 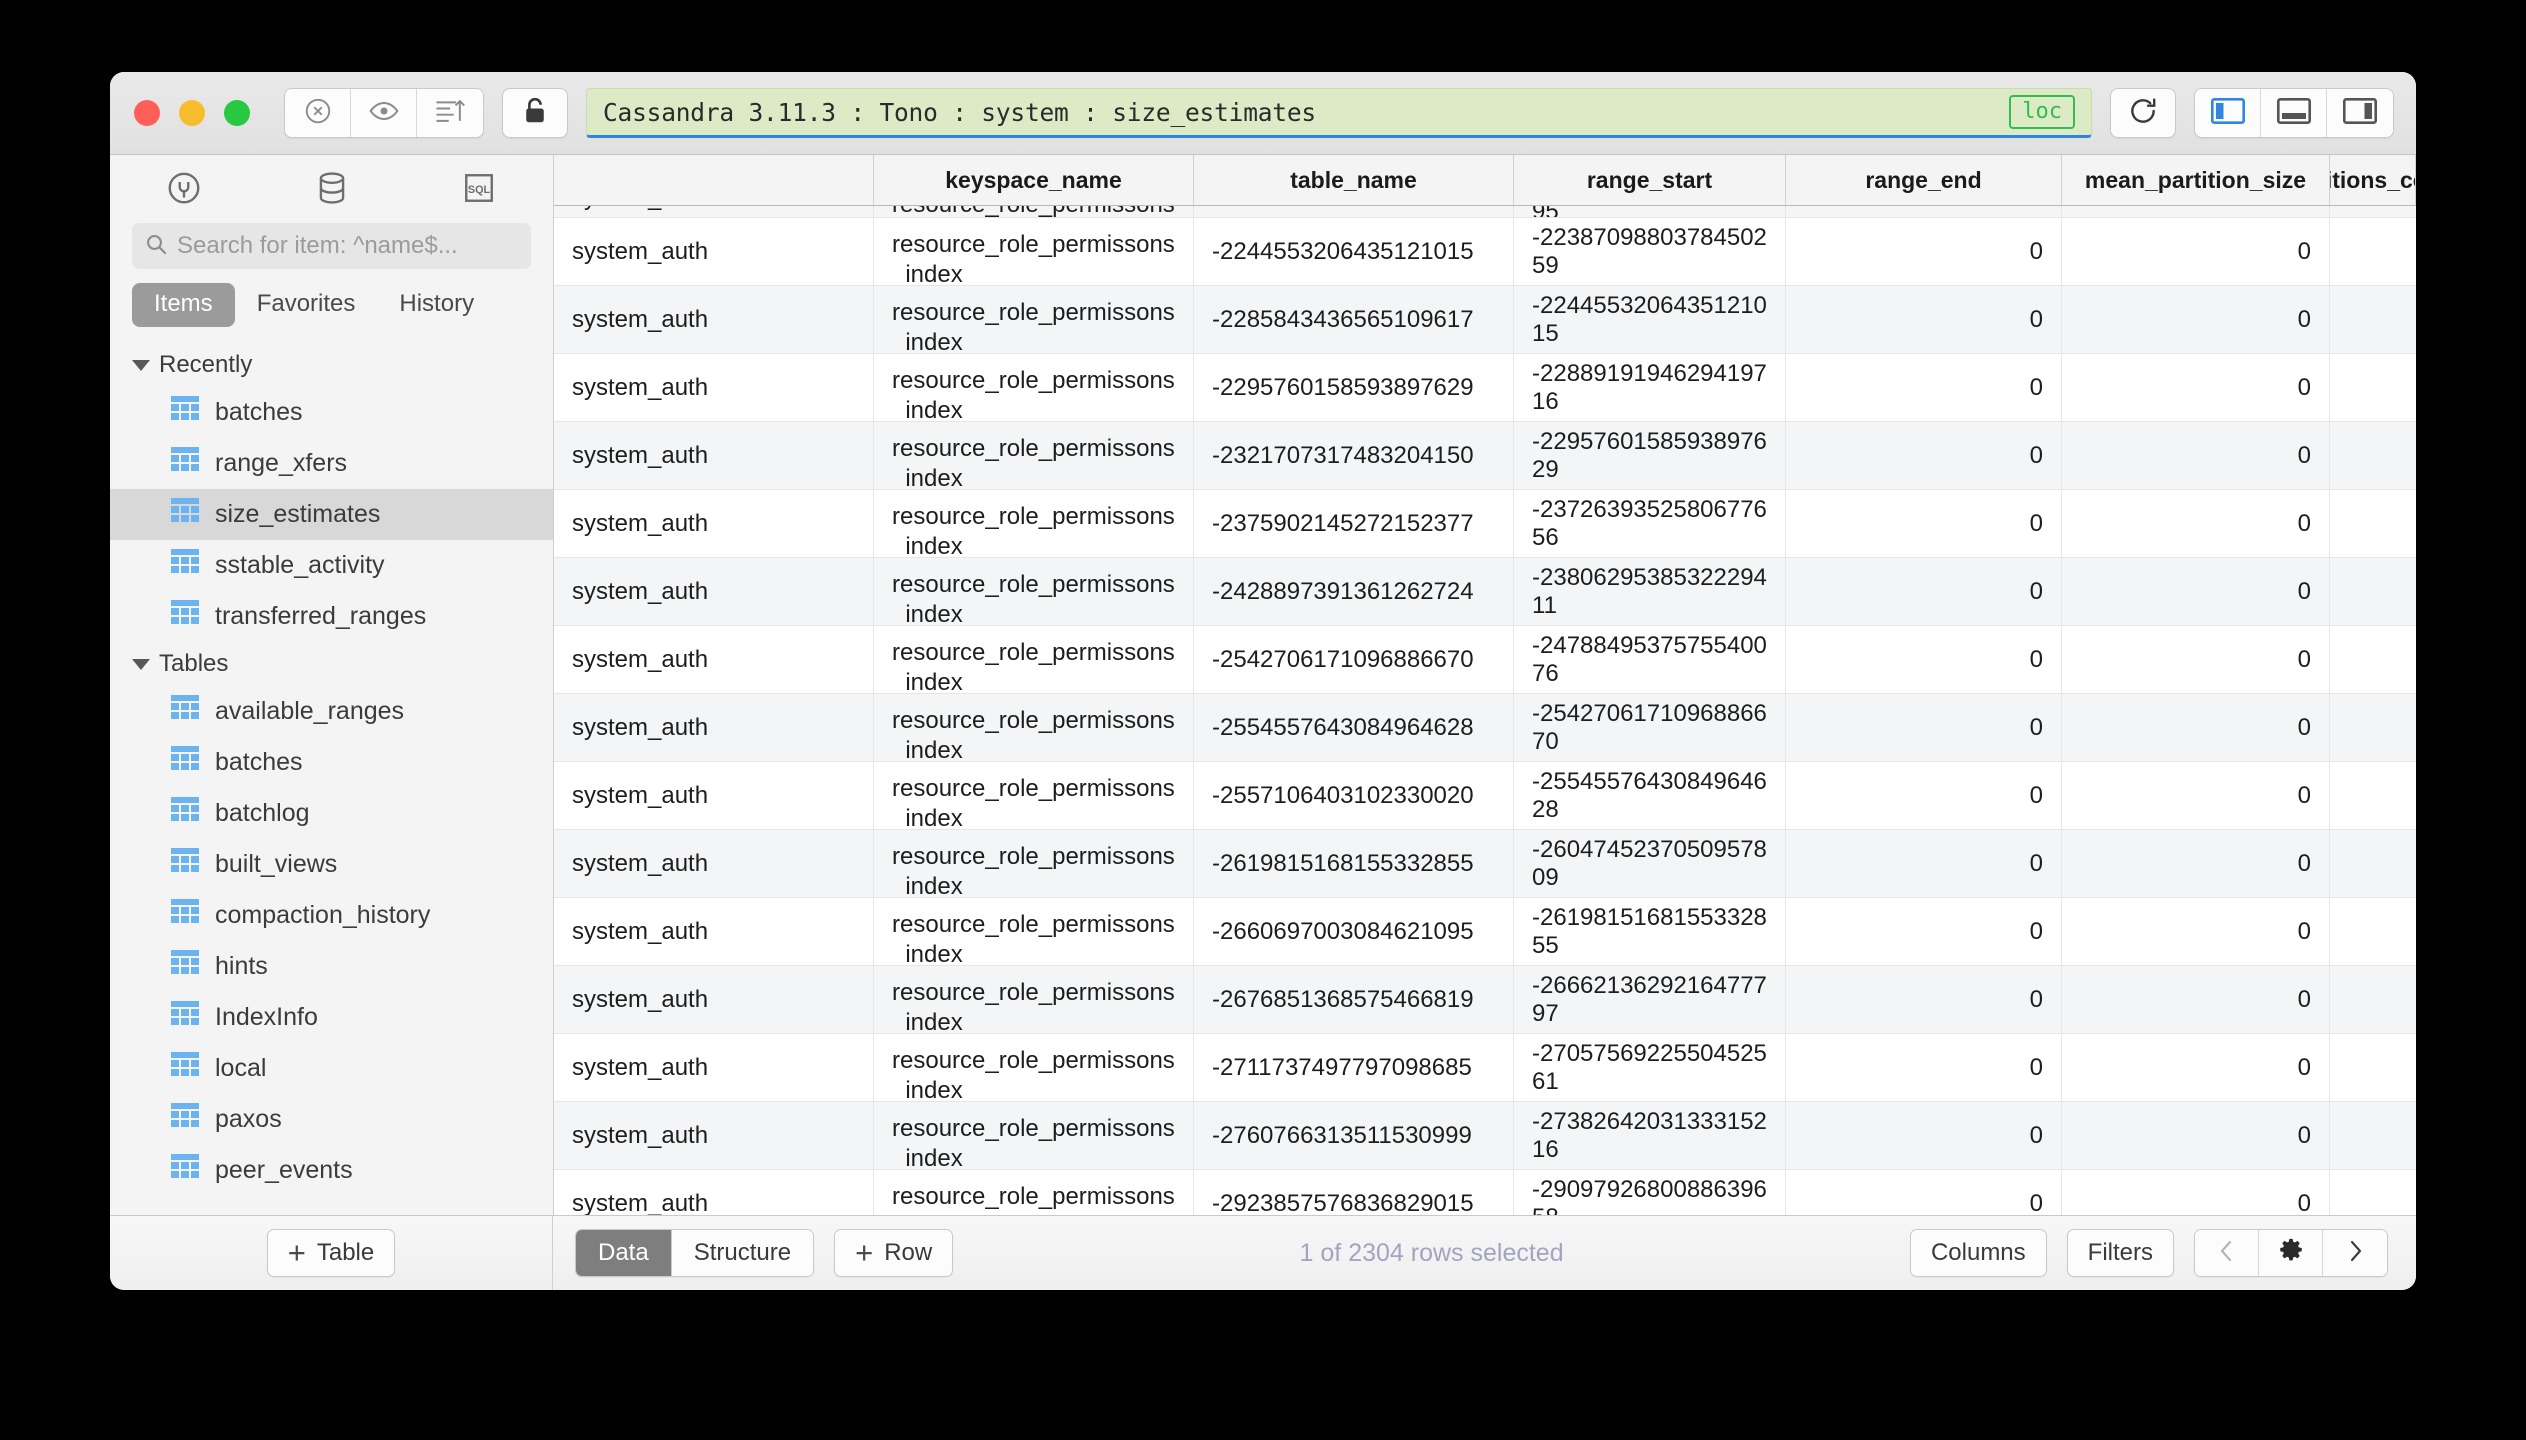 I want to click on grid-header-range_end: range_end, so click(x=1924, y=180).